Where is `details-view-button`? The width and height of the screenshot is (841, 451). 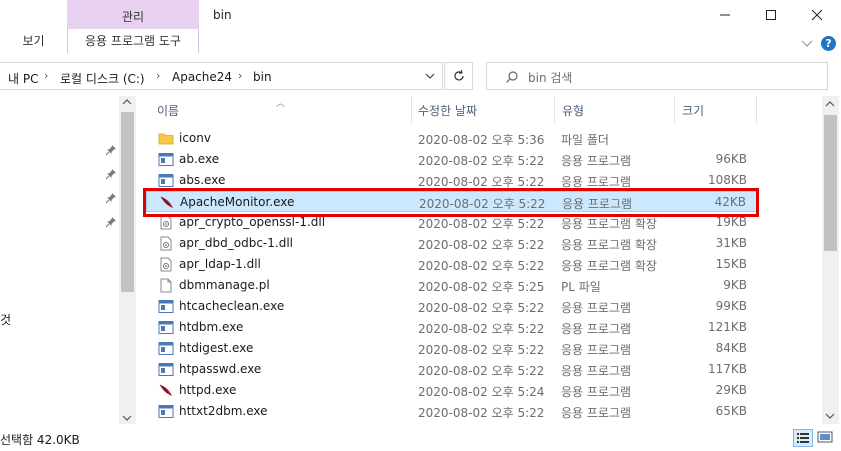 details-view-button is located at coordinates (803, 438).